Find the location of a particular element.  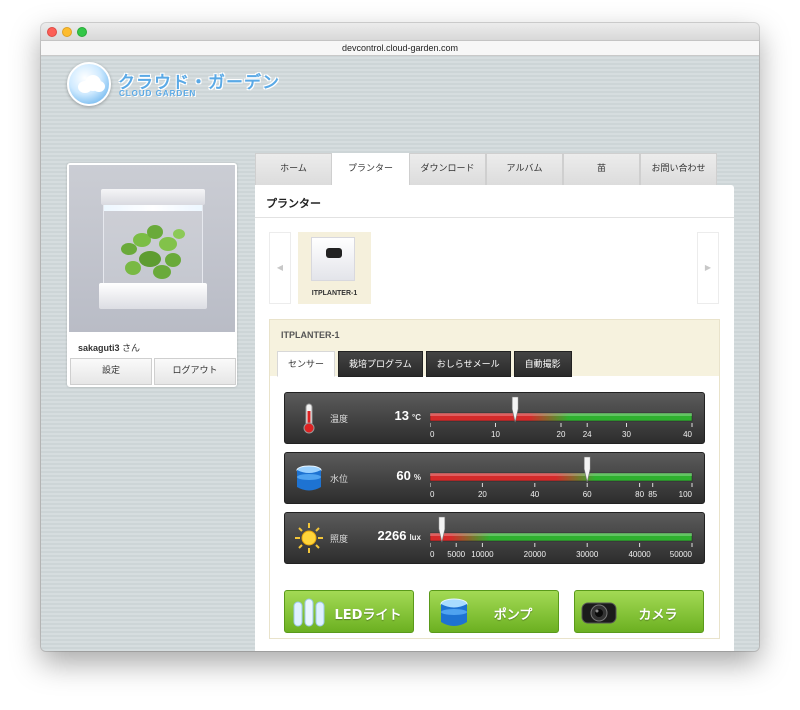

gauge-tick-label: 5000 is located at coordinates (456, 554).